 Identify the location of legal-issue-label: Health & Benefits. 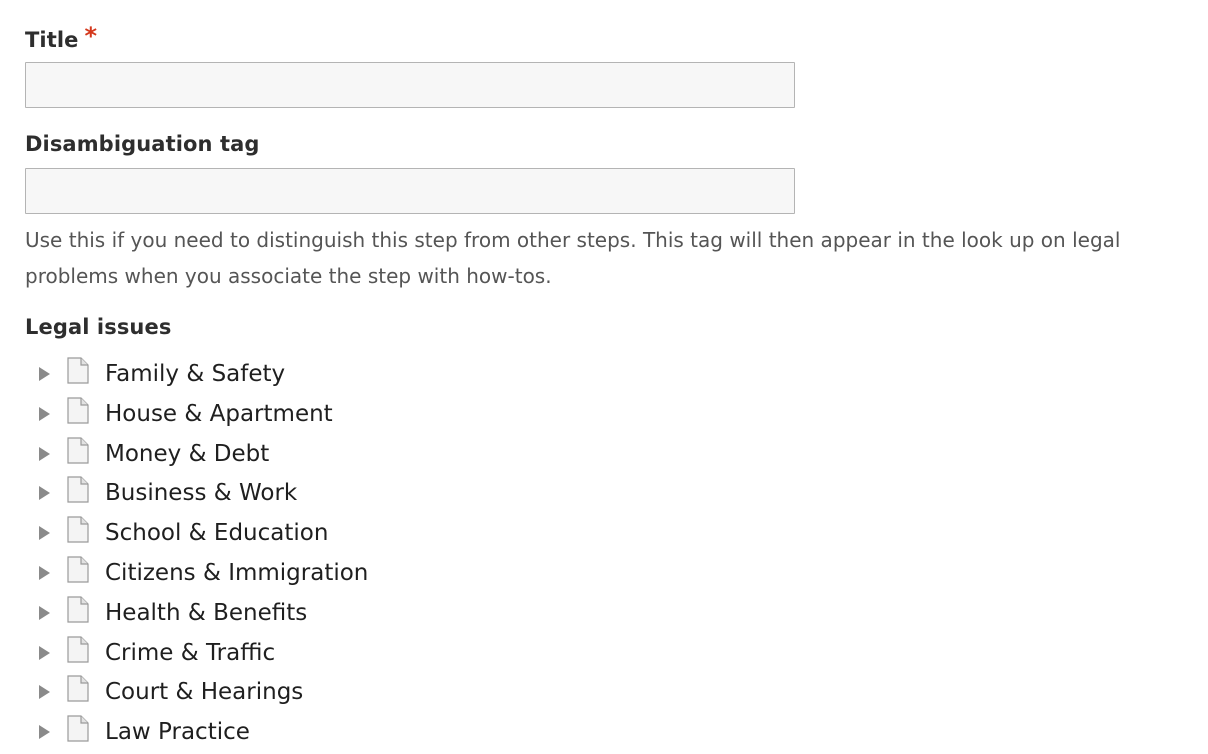
(206, 613).